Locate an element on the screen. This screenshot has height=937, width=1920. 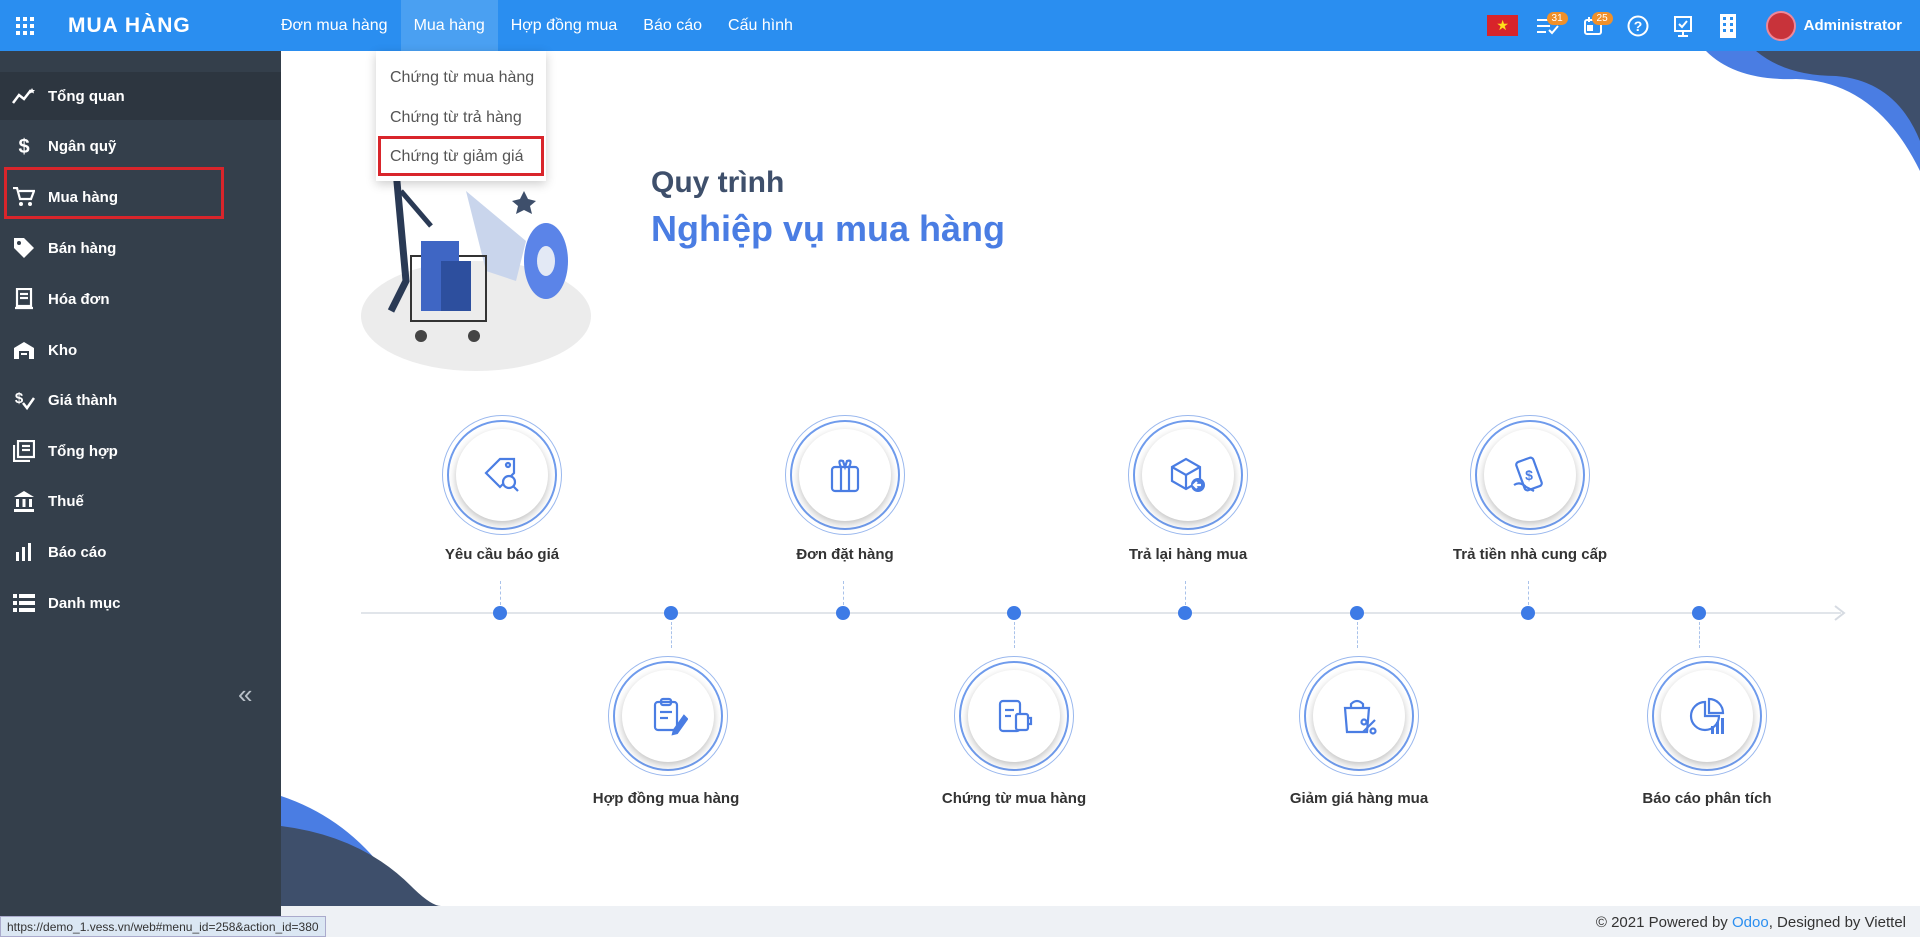
page-title-line1: Quy trình is located at coordinates (718, 182).